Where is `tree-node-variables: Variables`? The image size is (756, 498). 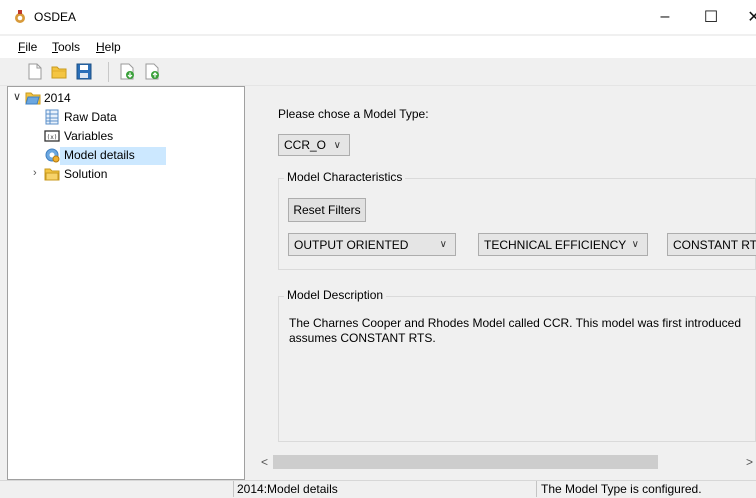
tree-node-variables: Variables is located at coordinates (88, 136).